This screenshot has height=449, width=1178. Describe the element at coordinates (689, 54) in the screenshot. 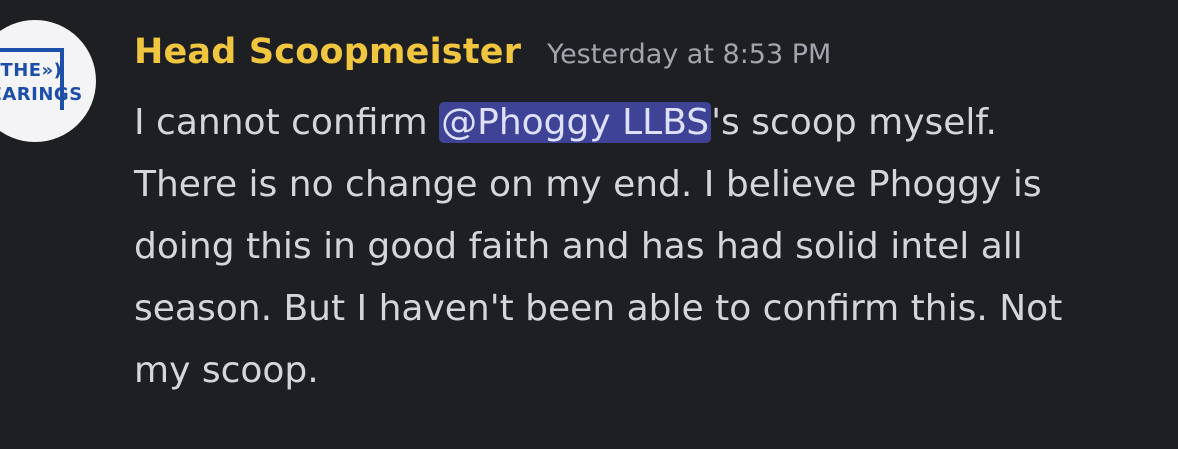

I see `message-timestamp: Yesterday at 8:53 PM` at that location.